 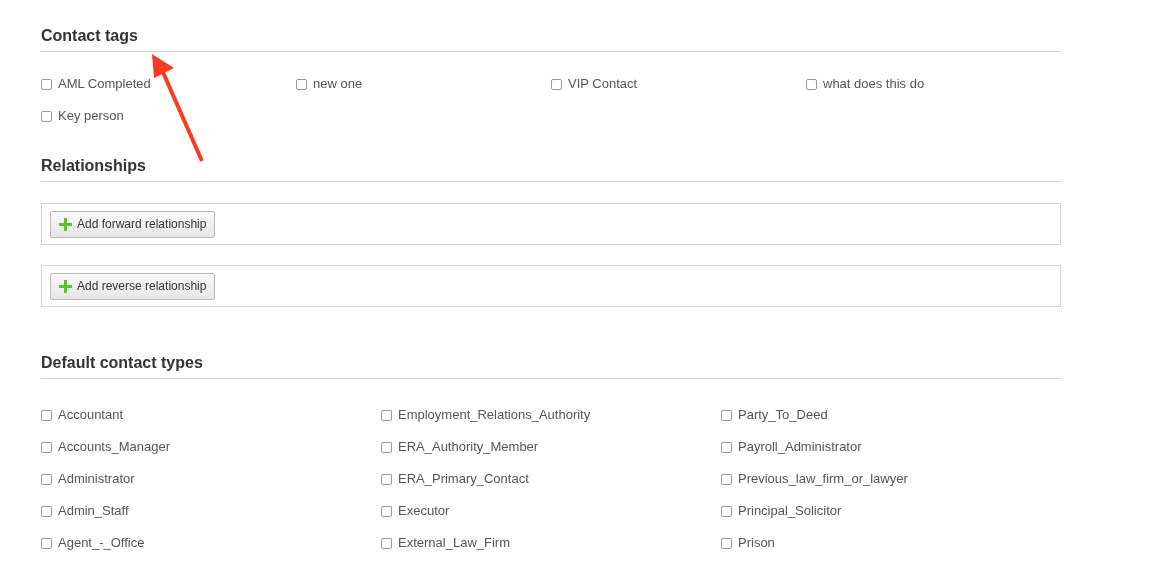 What do you see at coordinates (603, 84) in the screenshot?
I see `checkbox-label: VIP Contact` at bounding box center [603, 84].